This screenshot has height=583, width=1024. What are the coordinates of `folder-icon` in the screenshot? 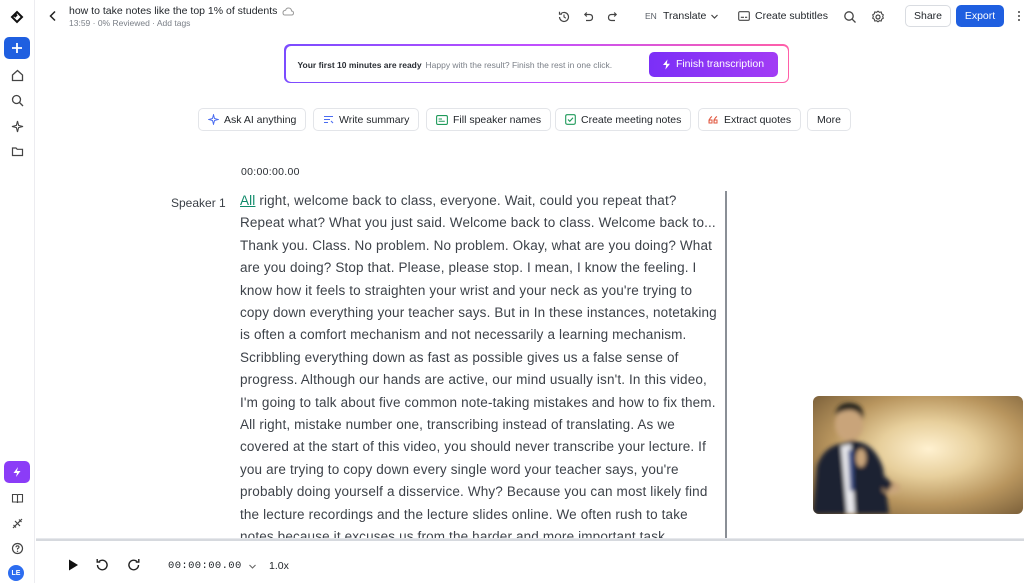 It's located at (17, 151).